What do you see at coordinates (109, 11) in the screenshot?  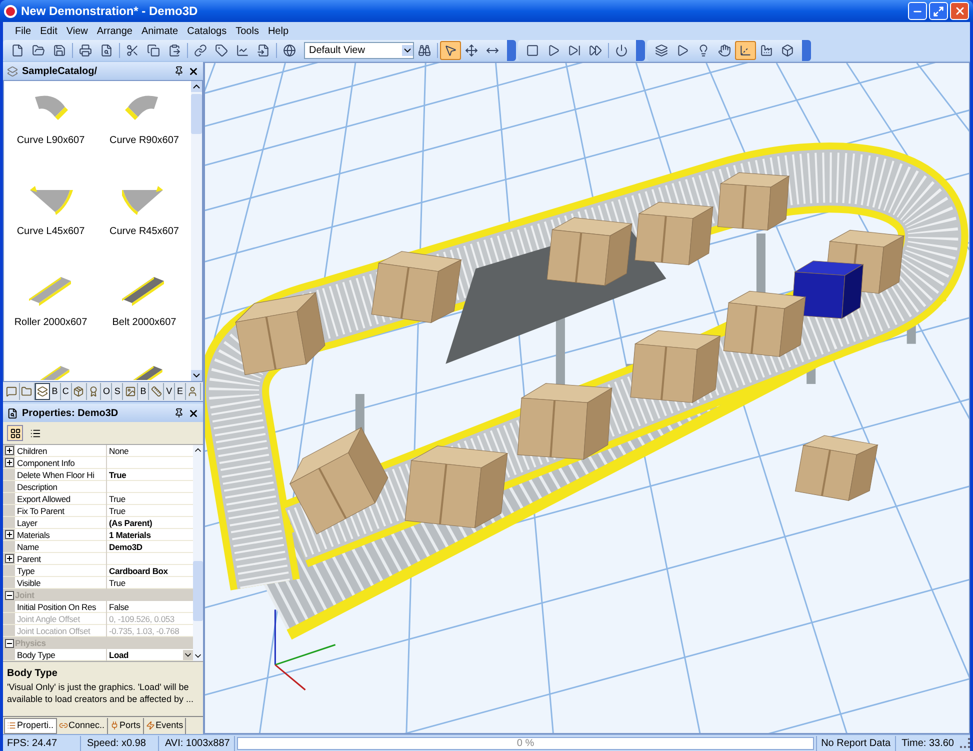 I see `window-title: New Demonstration* - Demo3D` at bounding box center [109, 11].